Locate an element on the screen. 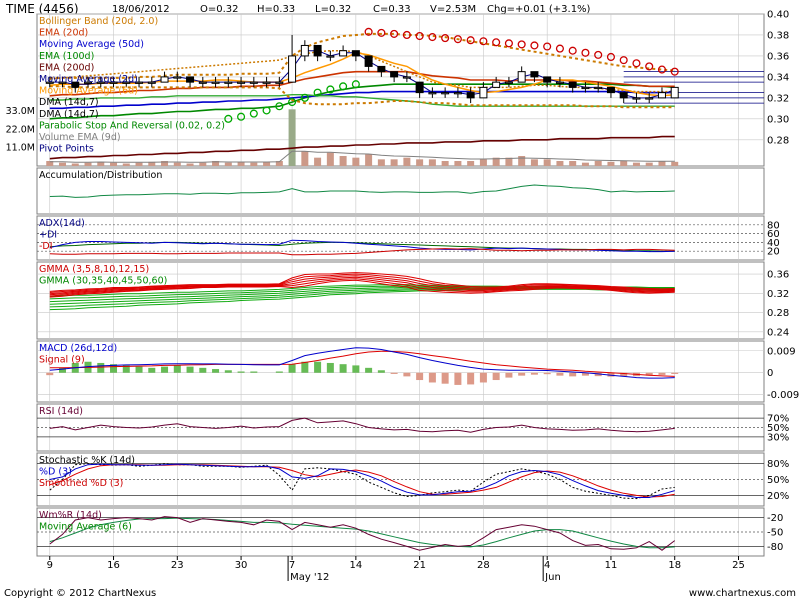 The width and height of the screenshot is (800, 604). y-tick-label: 0.40 is located at coordinates (778, 15).